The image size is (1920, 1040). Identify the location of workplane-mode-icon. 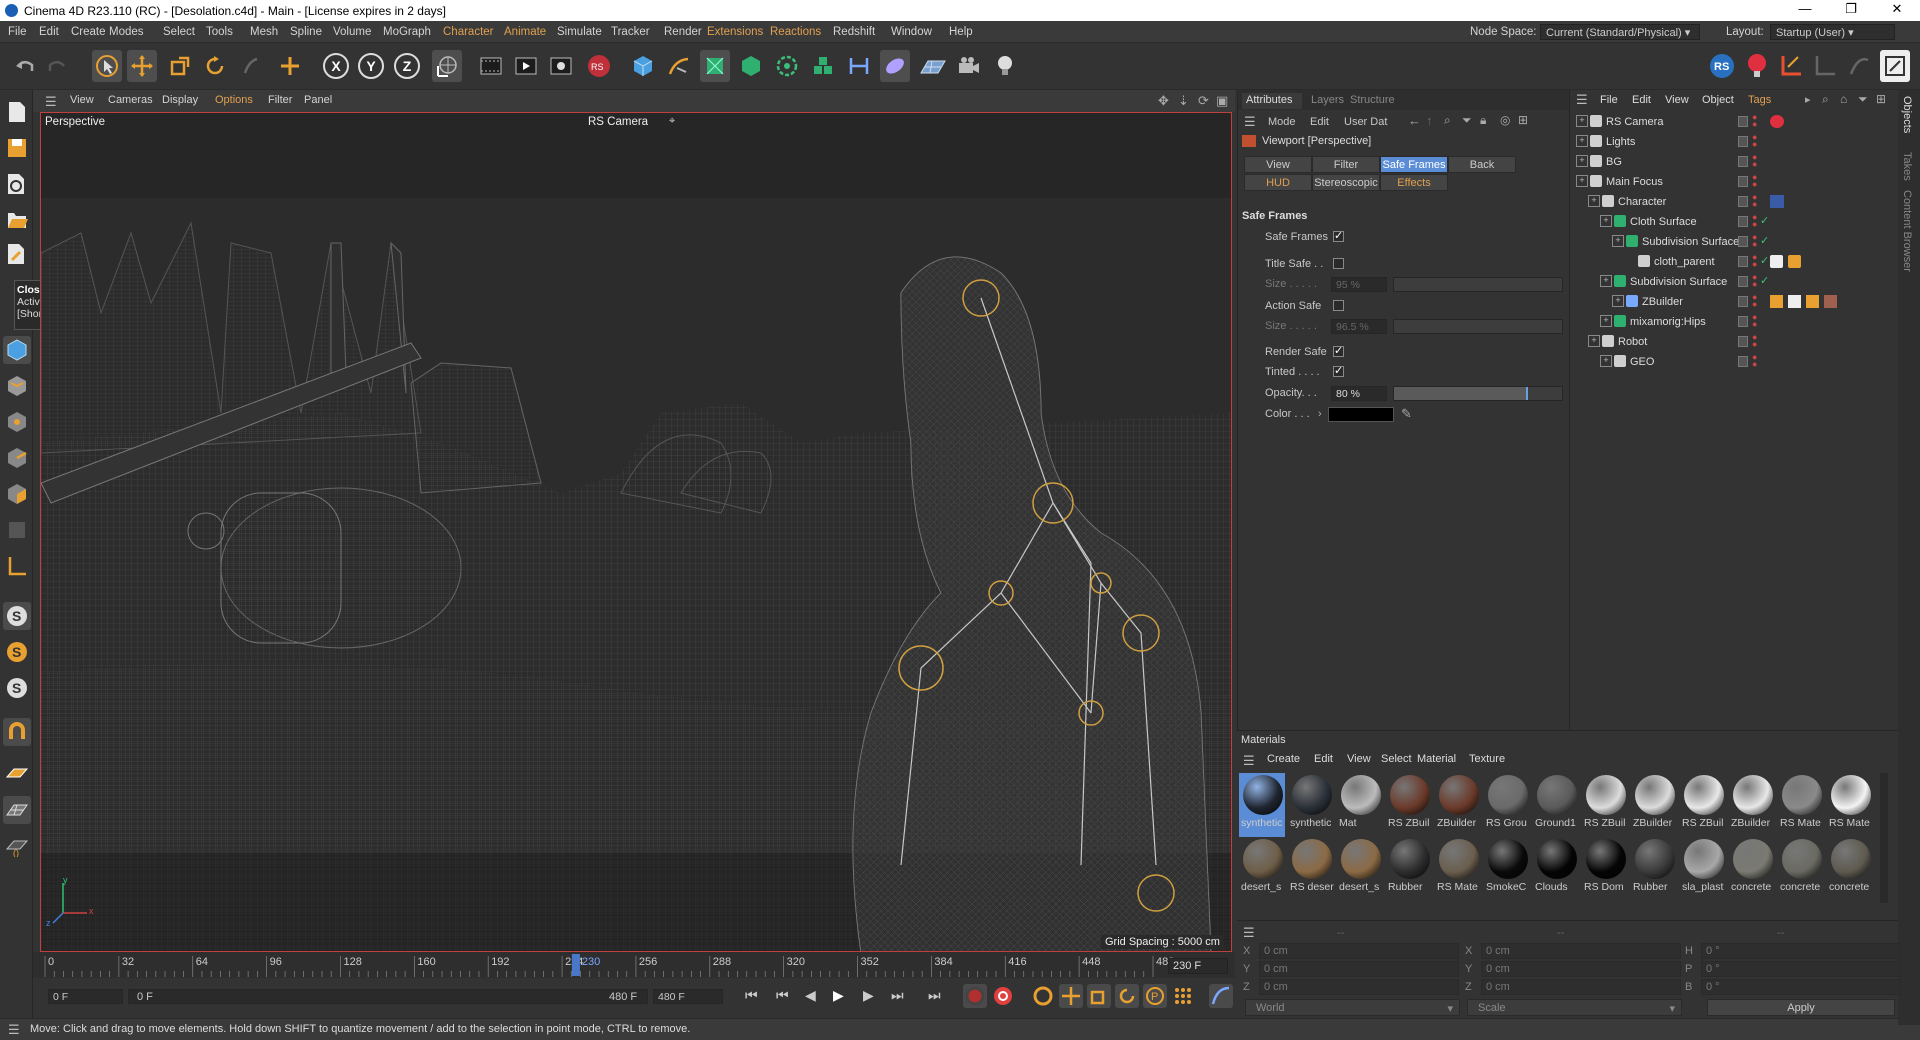
(17, 774).